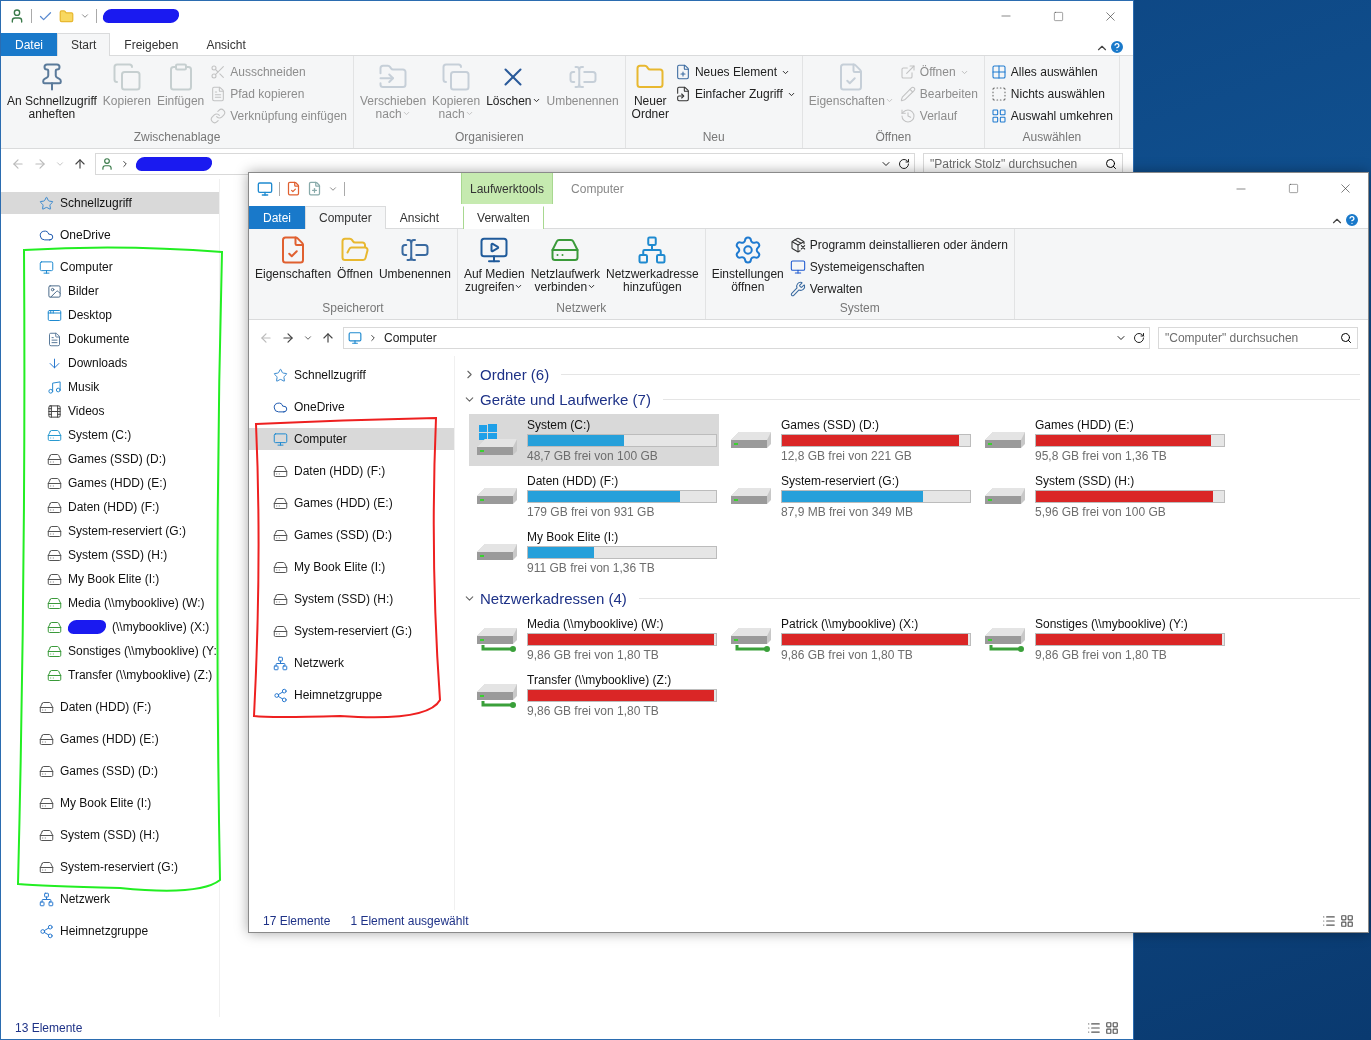 This screenshot has height=1040, width=1371. I want to click on ribbon-button: Umbenennen, so click(414, 267).